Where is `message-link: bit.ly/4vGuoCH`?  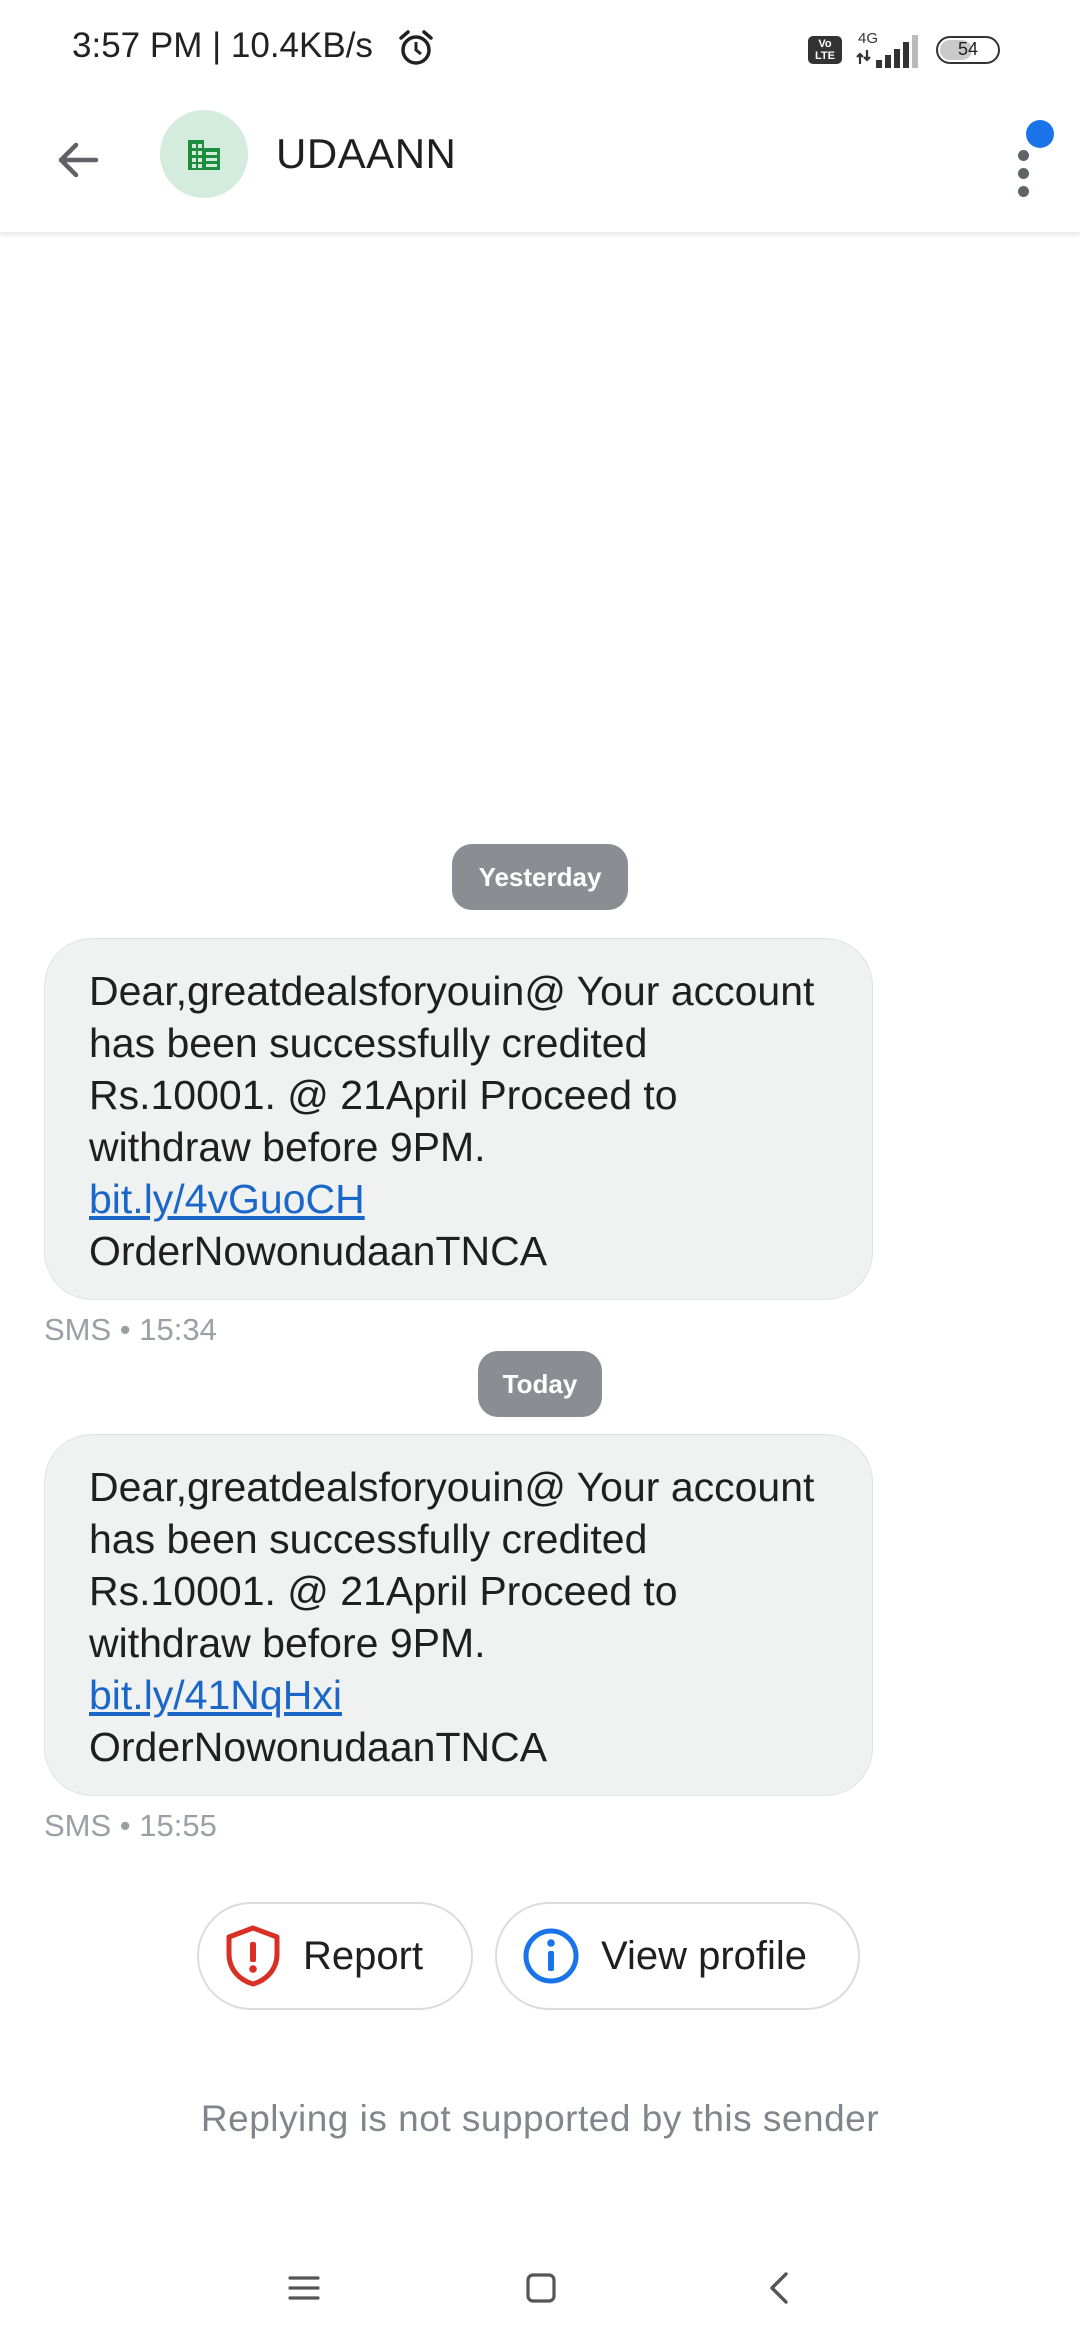 message-link: bit.ly/4vGuoCH is located at coordinates (227, 1199).